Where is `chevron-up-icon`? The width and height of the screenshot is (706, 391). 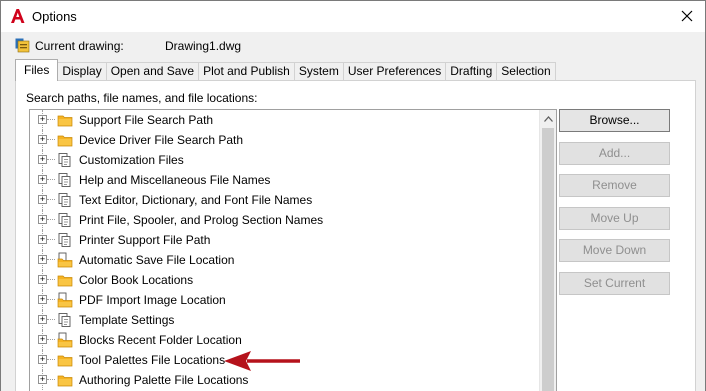 chevron-up-icon is located at coordinates (548, 118).